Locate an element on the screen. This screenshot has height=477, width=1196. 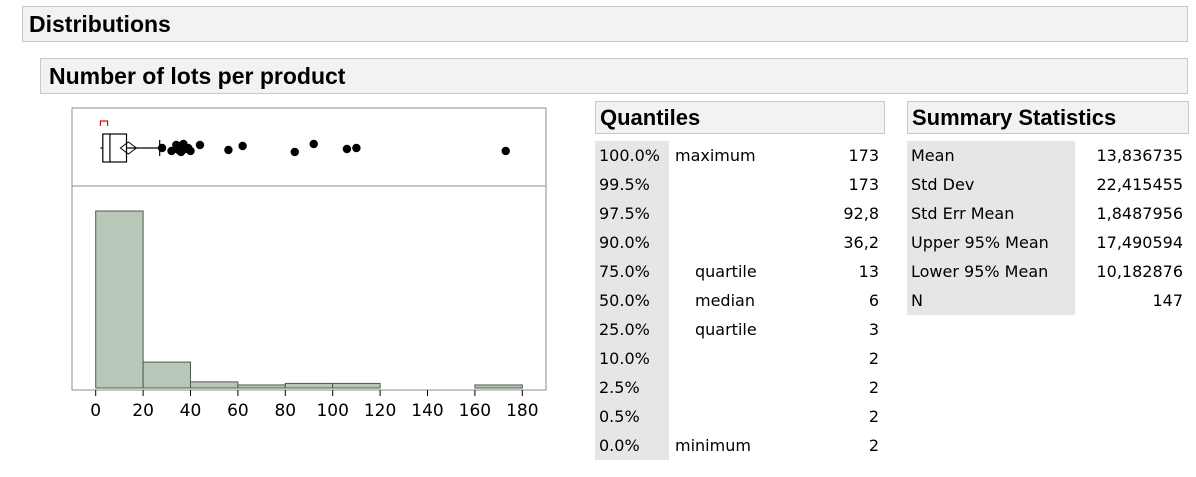
quantile-row: 50.0% median 6 is located at coordinates (737, 300).